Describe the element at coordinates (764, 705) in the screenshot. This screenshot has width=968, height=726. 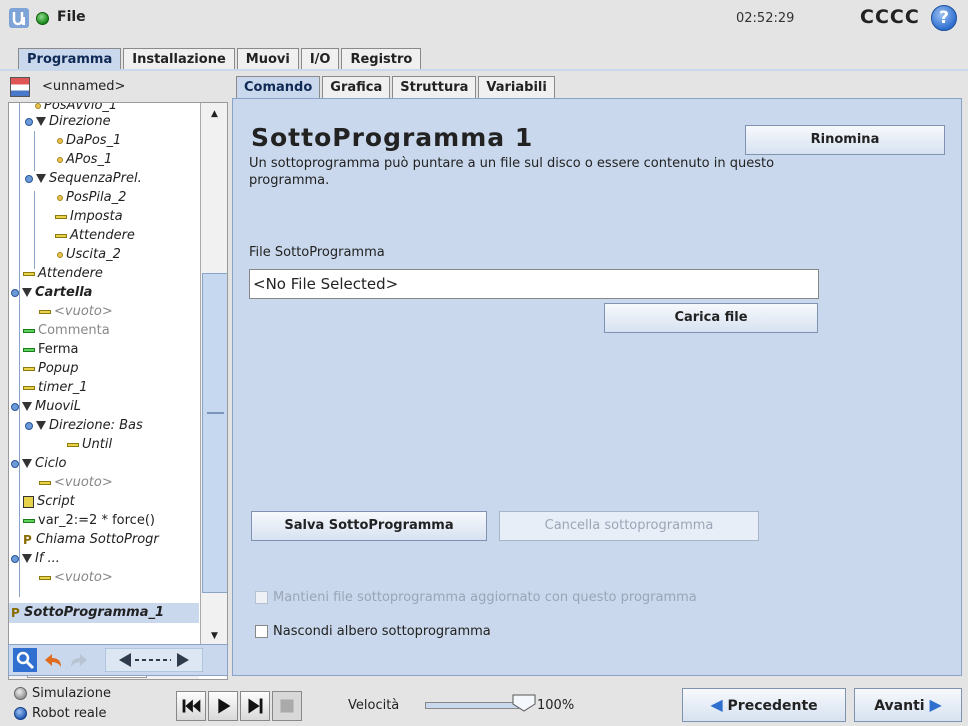
I see `previous-button: ◀ Precedente` at that location.